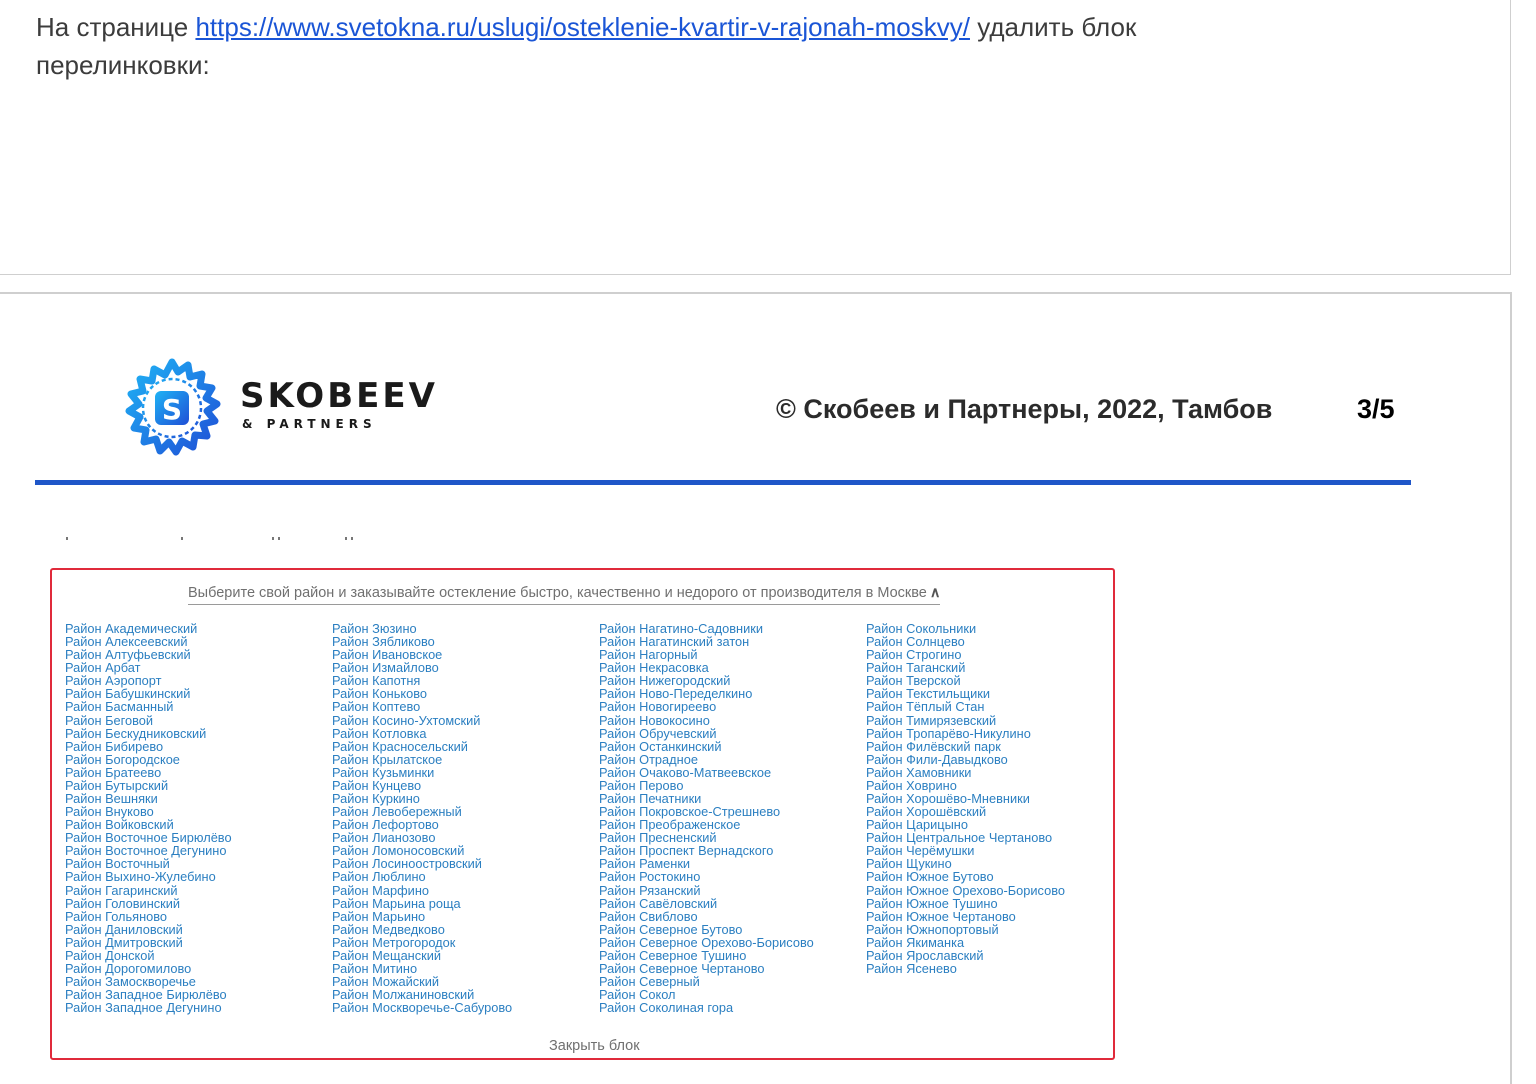 The image size is (1536, 1084). Describe the element at coordinates (148, 733) in the screenshot. I see `district-link: Район Бескудниковский` at that location.